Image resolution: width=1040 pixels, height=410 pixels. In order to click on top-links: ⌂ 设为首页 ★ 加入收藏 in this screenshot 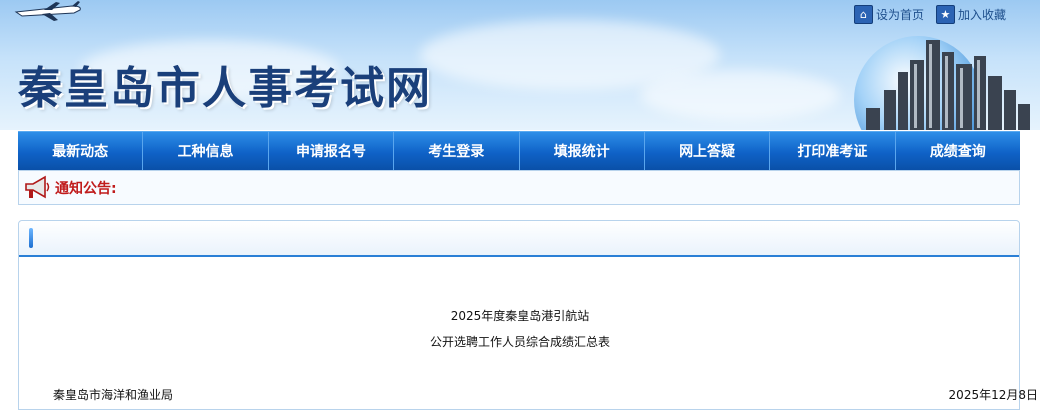, I will do `click(929, 14)`.